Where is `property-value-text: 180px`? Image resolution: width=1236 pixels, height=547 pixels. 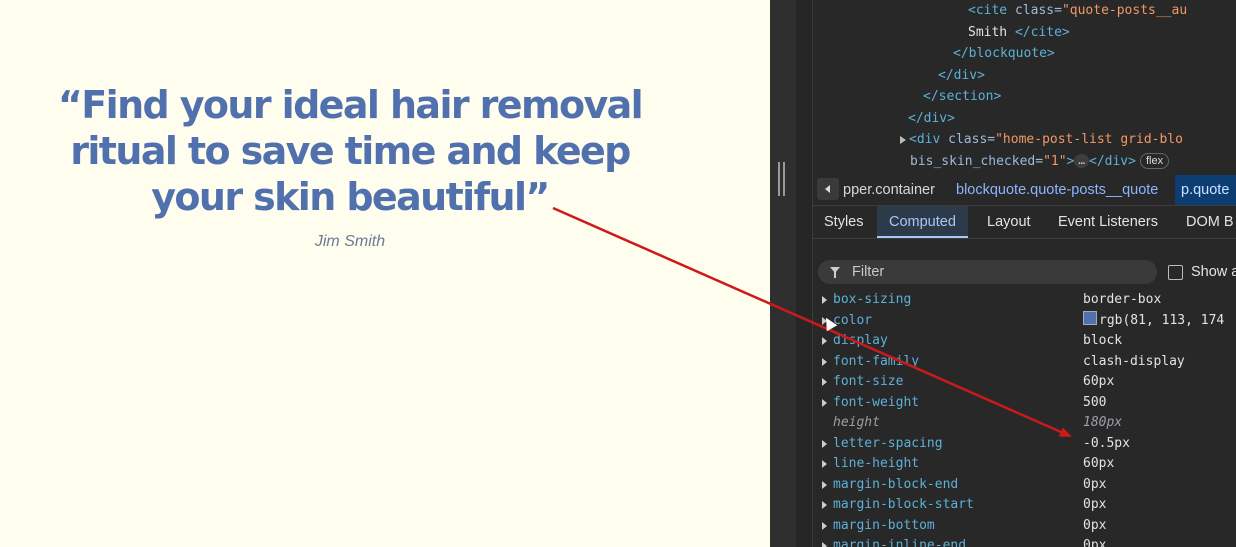
property-value-text: 180px is located at coordinates (1103, 422).